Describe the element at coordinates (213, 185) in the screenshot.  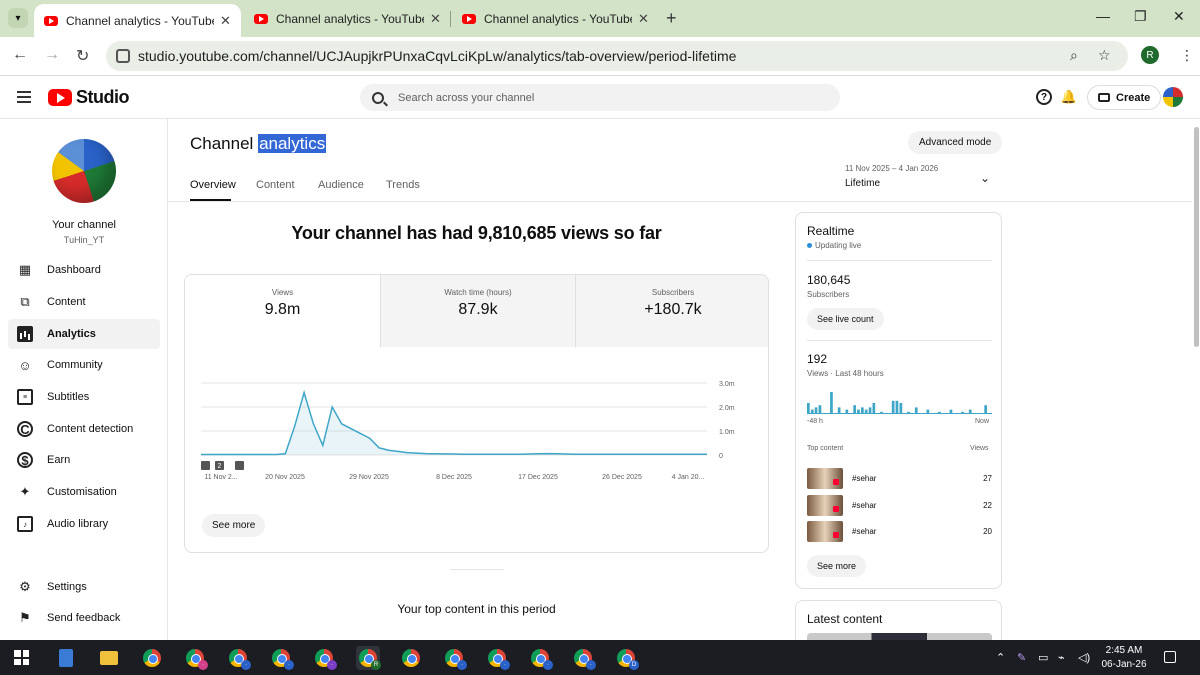
I see `tab-overview: Overview` at that location.